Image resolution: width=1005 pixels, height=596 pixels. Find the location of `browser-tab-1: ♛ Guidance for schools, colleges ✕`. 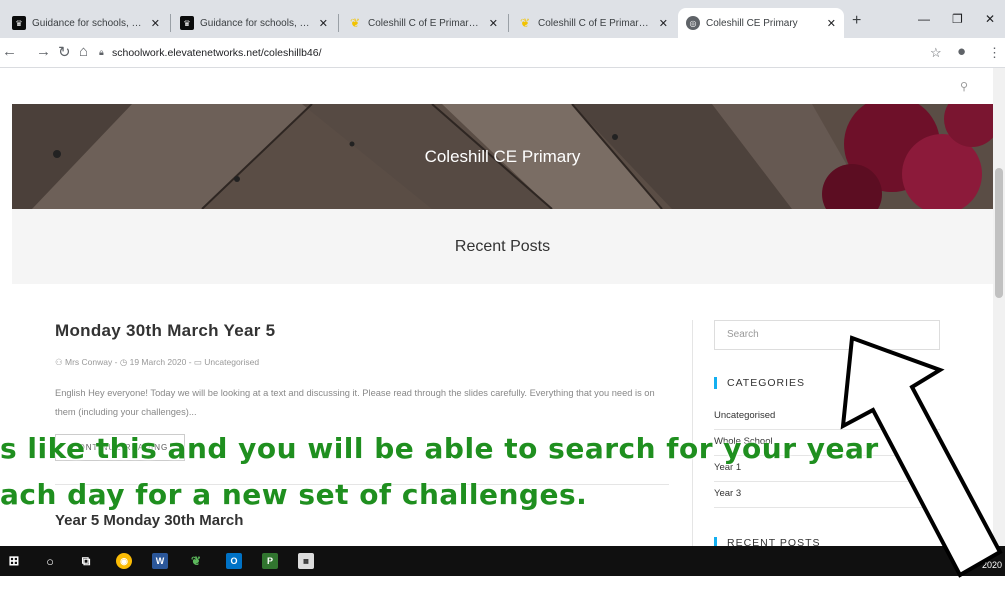

browser-tab-1: ♛ Guidance for schools, colleges ✕ is located at coordinates (86, 23).